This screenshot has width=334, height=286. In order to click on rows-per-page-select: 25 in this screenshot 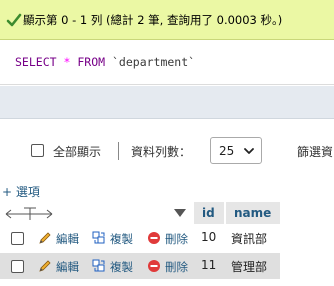, I will do `click(236, 150)`.